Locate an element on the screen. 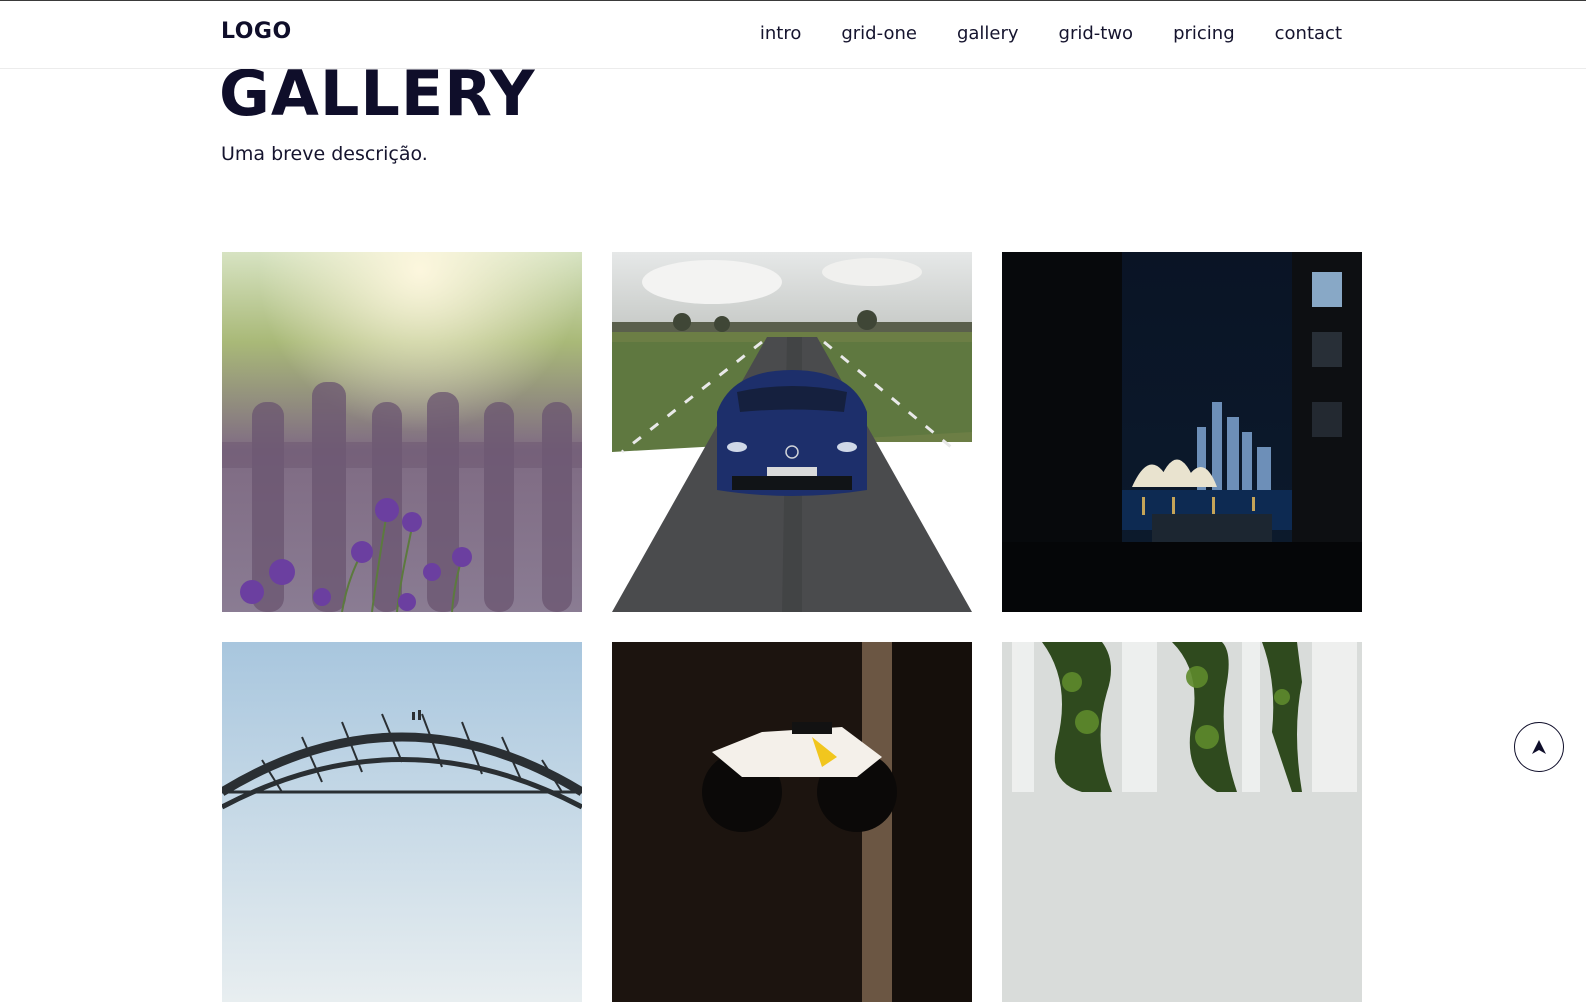 The height and width of the screenshot is (1002, 1586). gallery-image-flowers is located at coordinates (402, 432).